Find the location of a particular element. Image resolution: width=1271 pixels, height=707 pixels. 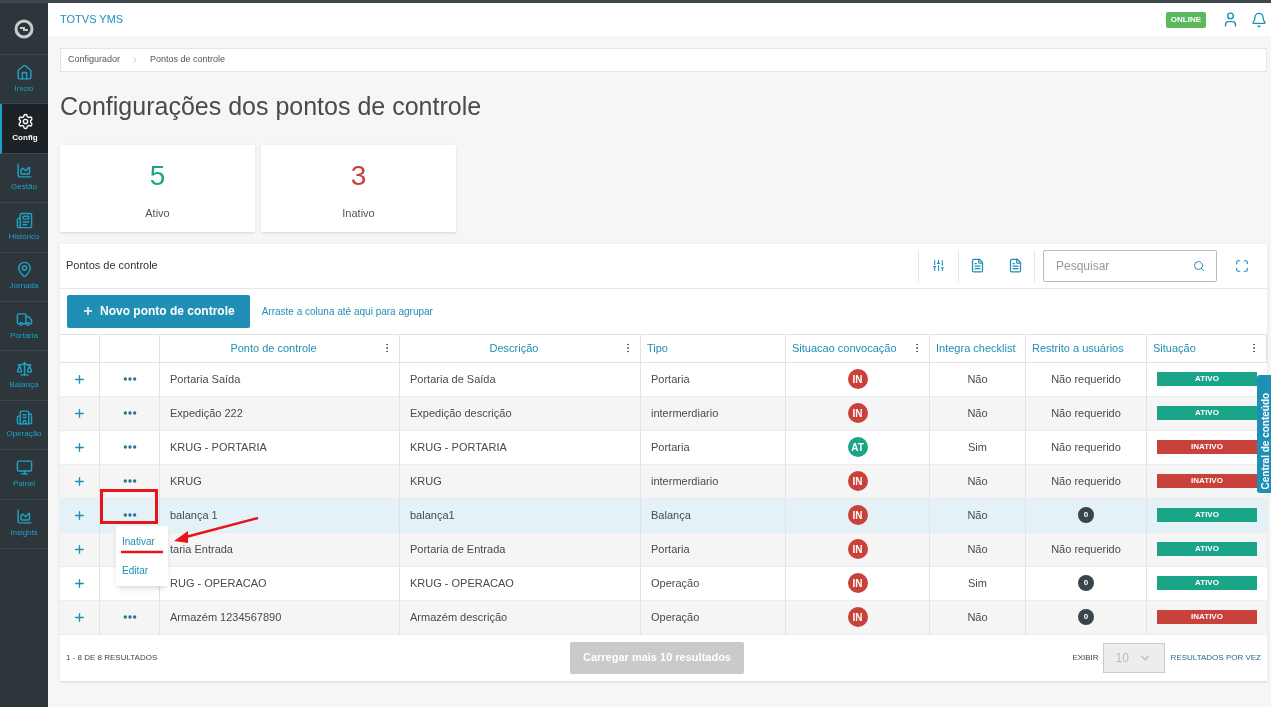

bell-icon is located at coordinates (1259, 19).